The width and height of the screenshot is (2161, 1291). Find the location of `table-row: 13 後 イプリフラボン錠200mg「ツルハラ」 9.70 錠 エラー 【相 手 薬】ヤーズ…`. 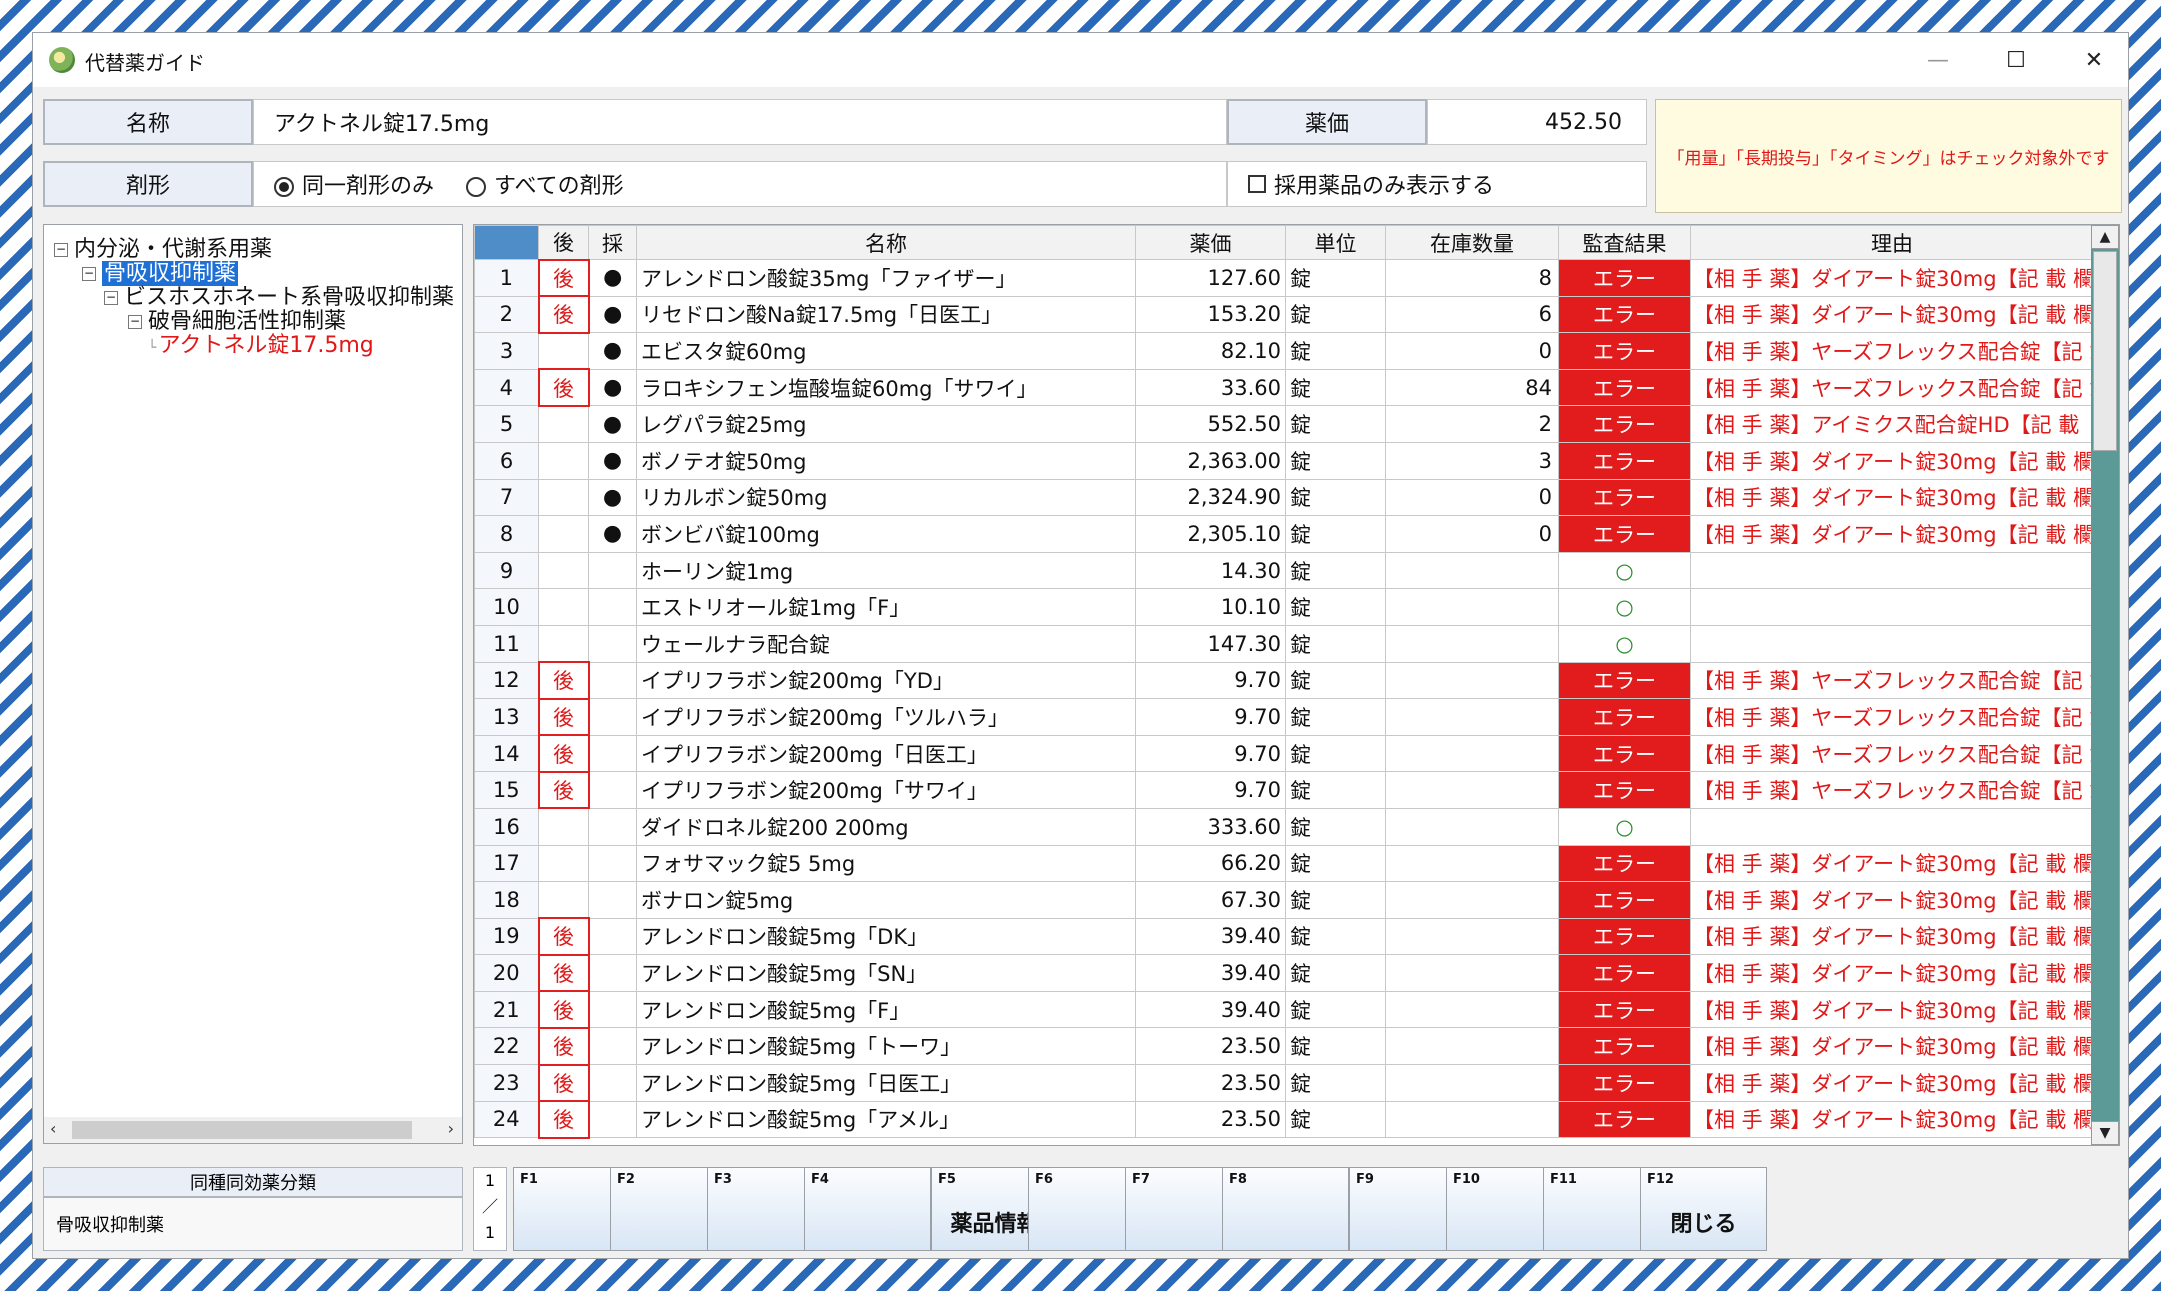

table-row: 13 後 イプリフラボン錠200mg「ツルハラ」 9.70 錠 エラー 【相 手 薬】ヤーズ… is located at coordinates (1284, 717).